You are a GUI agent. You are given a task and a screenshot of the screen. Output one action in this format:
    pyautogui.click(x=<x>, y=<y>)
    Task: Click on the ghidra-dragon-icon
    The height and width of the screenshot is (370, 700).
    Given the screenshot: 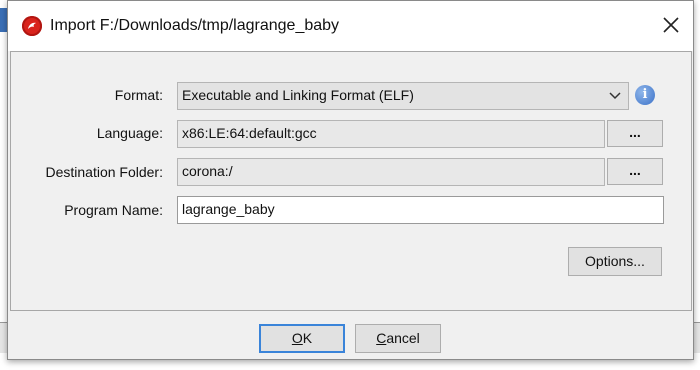 What is the action you would take?
    pyautogui.click(x=32, y=26)
    